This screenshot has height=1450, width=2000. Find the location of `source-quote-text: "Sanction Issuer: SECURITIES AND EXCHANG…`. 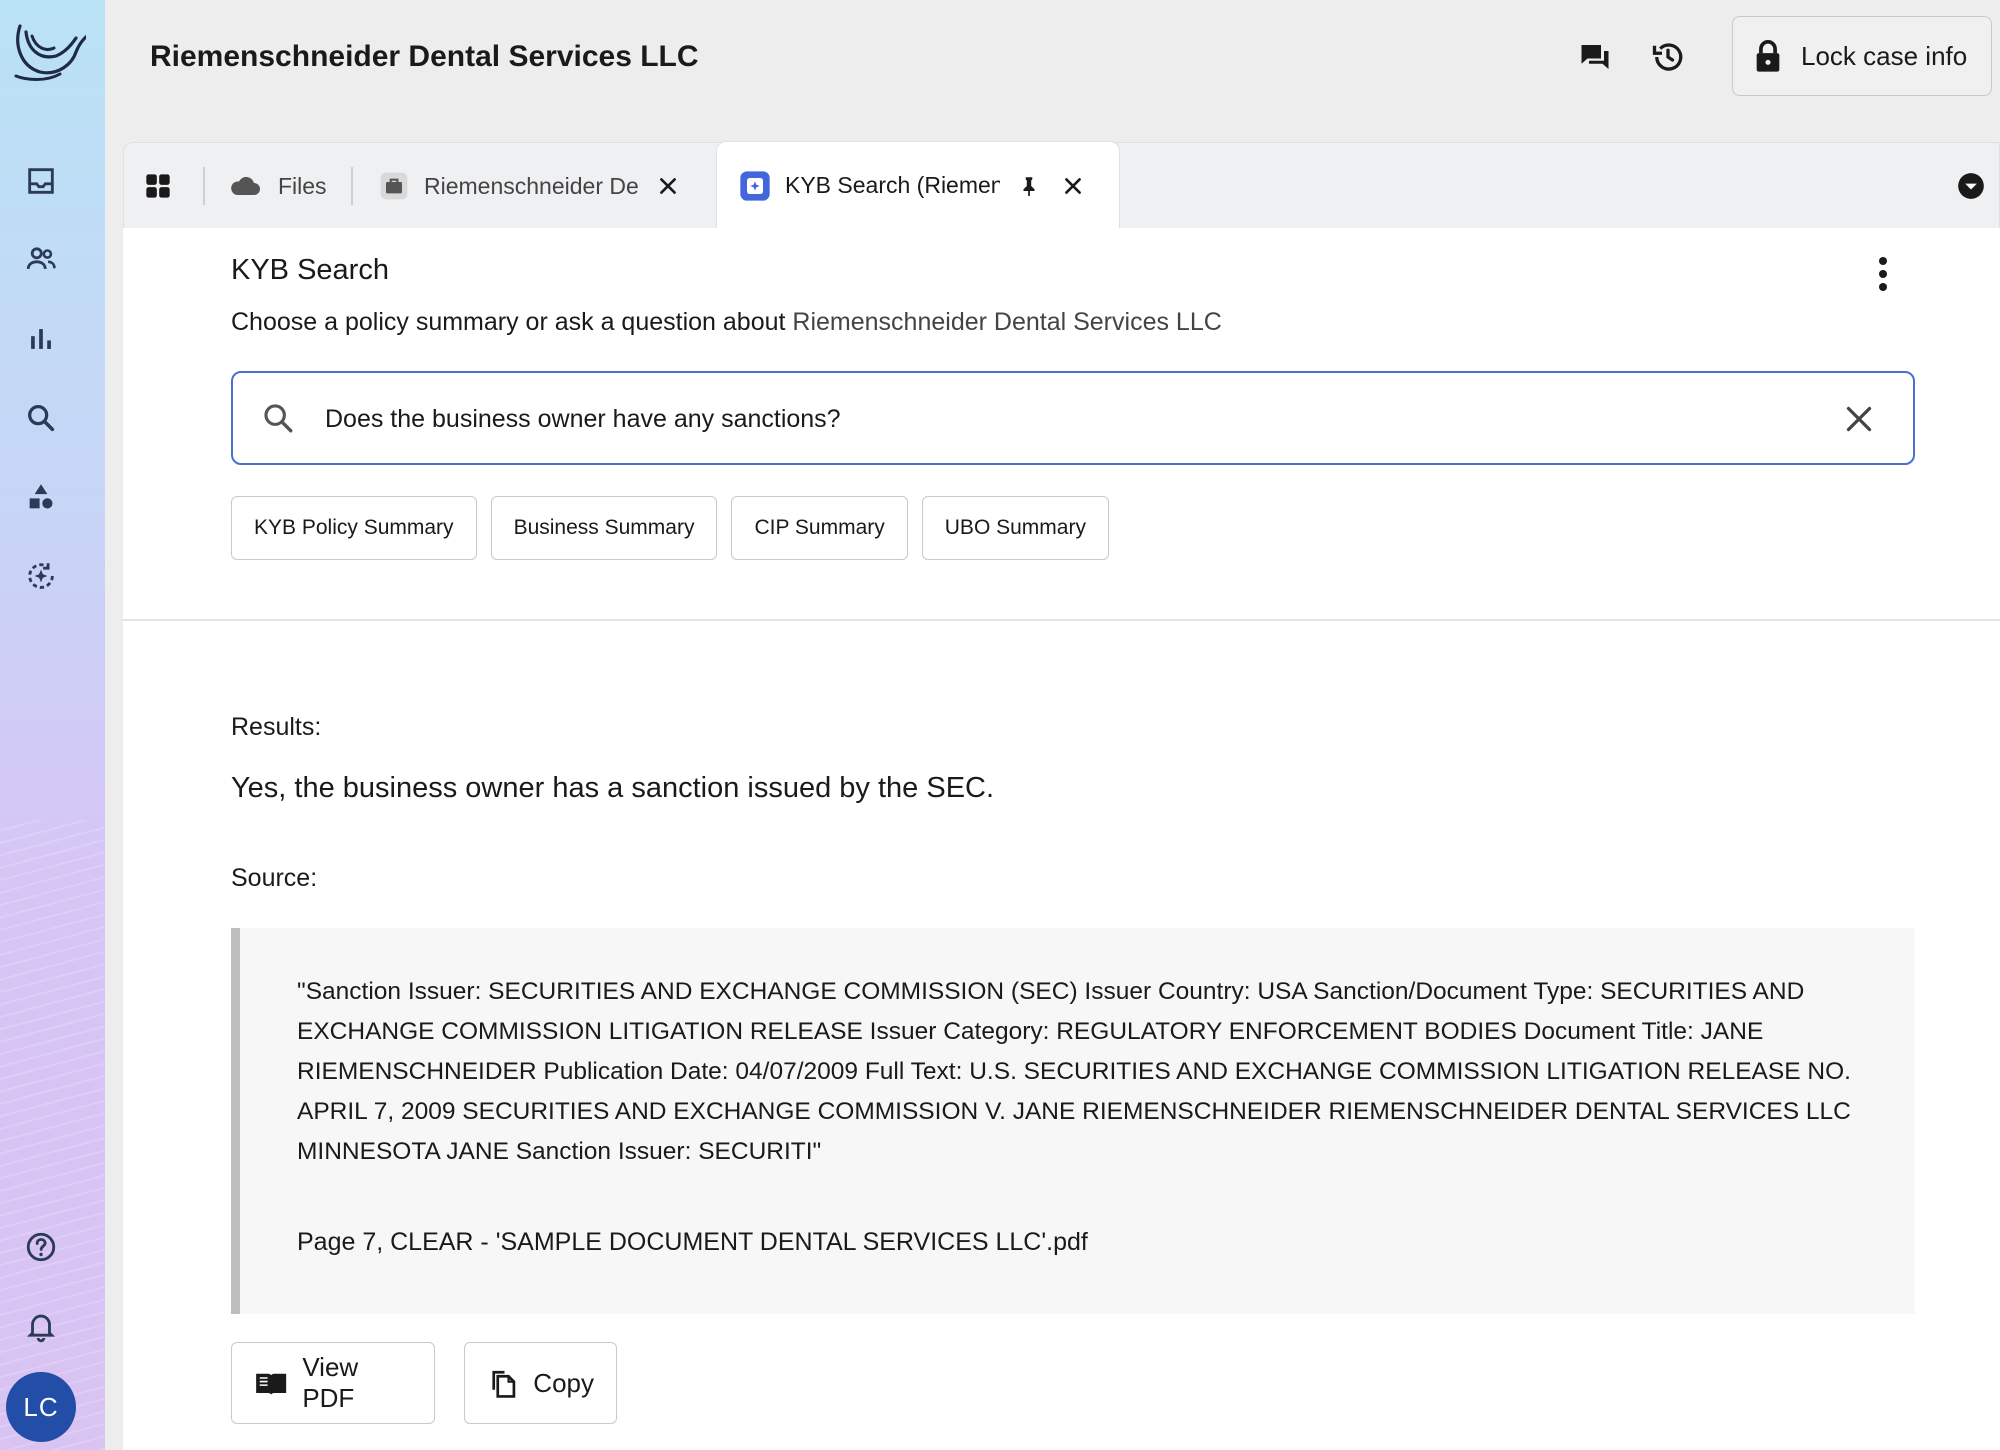

source-quote-text: "Sanction Issuer: SECURITIES AND EXCHANG… is located at coordinates (1074, 1071).